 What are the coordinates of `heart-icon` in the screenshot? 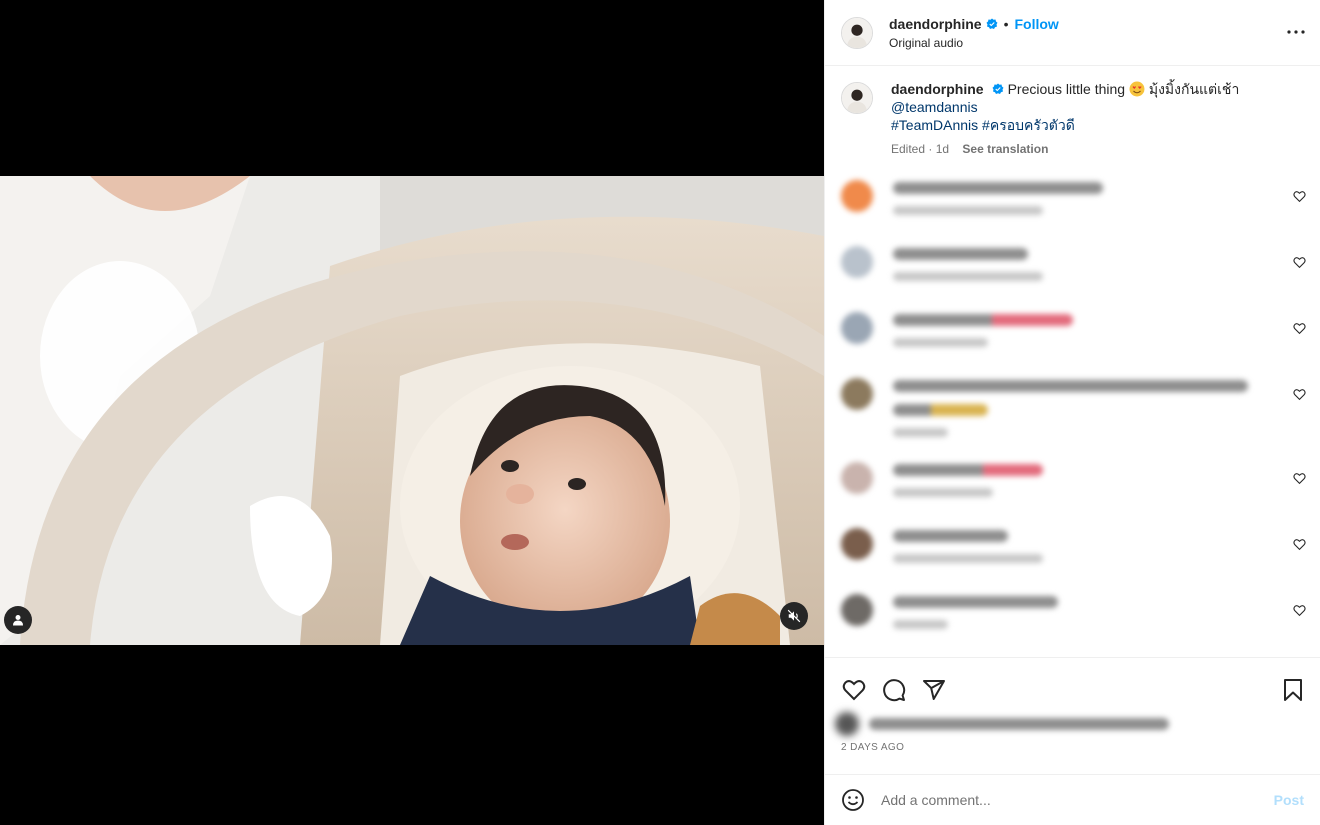 It's located at (854, 690).